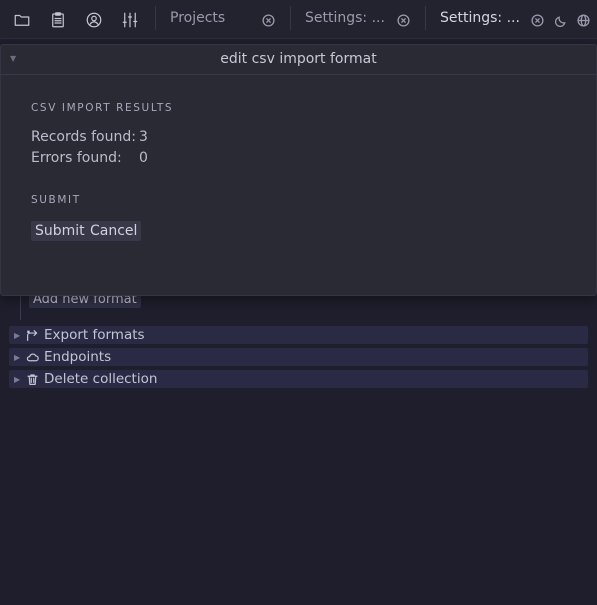  I want to click on cancel-button: Cancel, so click(114, 231).